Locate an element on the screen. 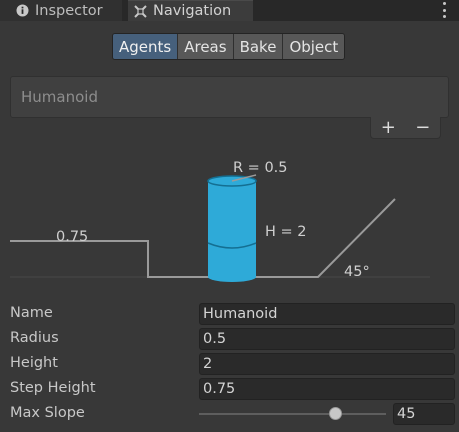 Image resolution: width=459 pixels, height=432 pixels. max-slope-row: Max Slope 45 is located at coordinates (229, 413).